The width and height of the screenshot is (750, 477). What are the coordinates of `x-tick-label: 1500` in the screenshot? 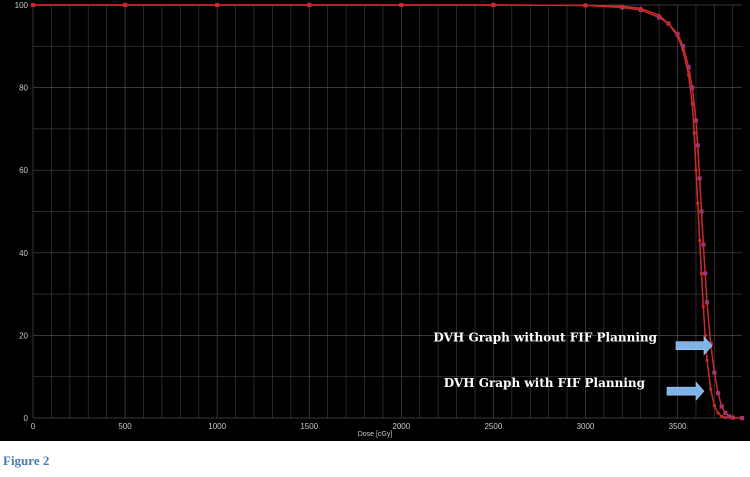 It's located at (309, 426).